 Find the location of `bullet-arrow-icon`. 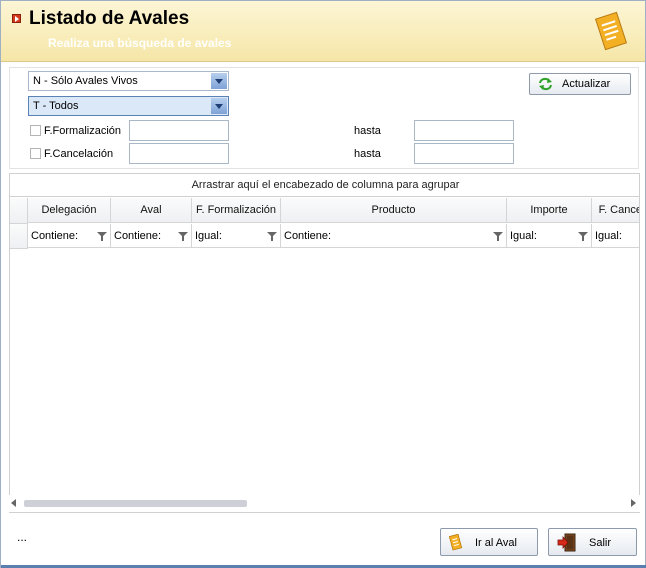

bullet-arrow-icon is located at coordinates (16, 18).